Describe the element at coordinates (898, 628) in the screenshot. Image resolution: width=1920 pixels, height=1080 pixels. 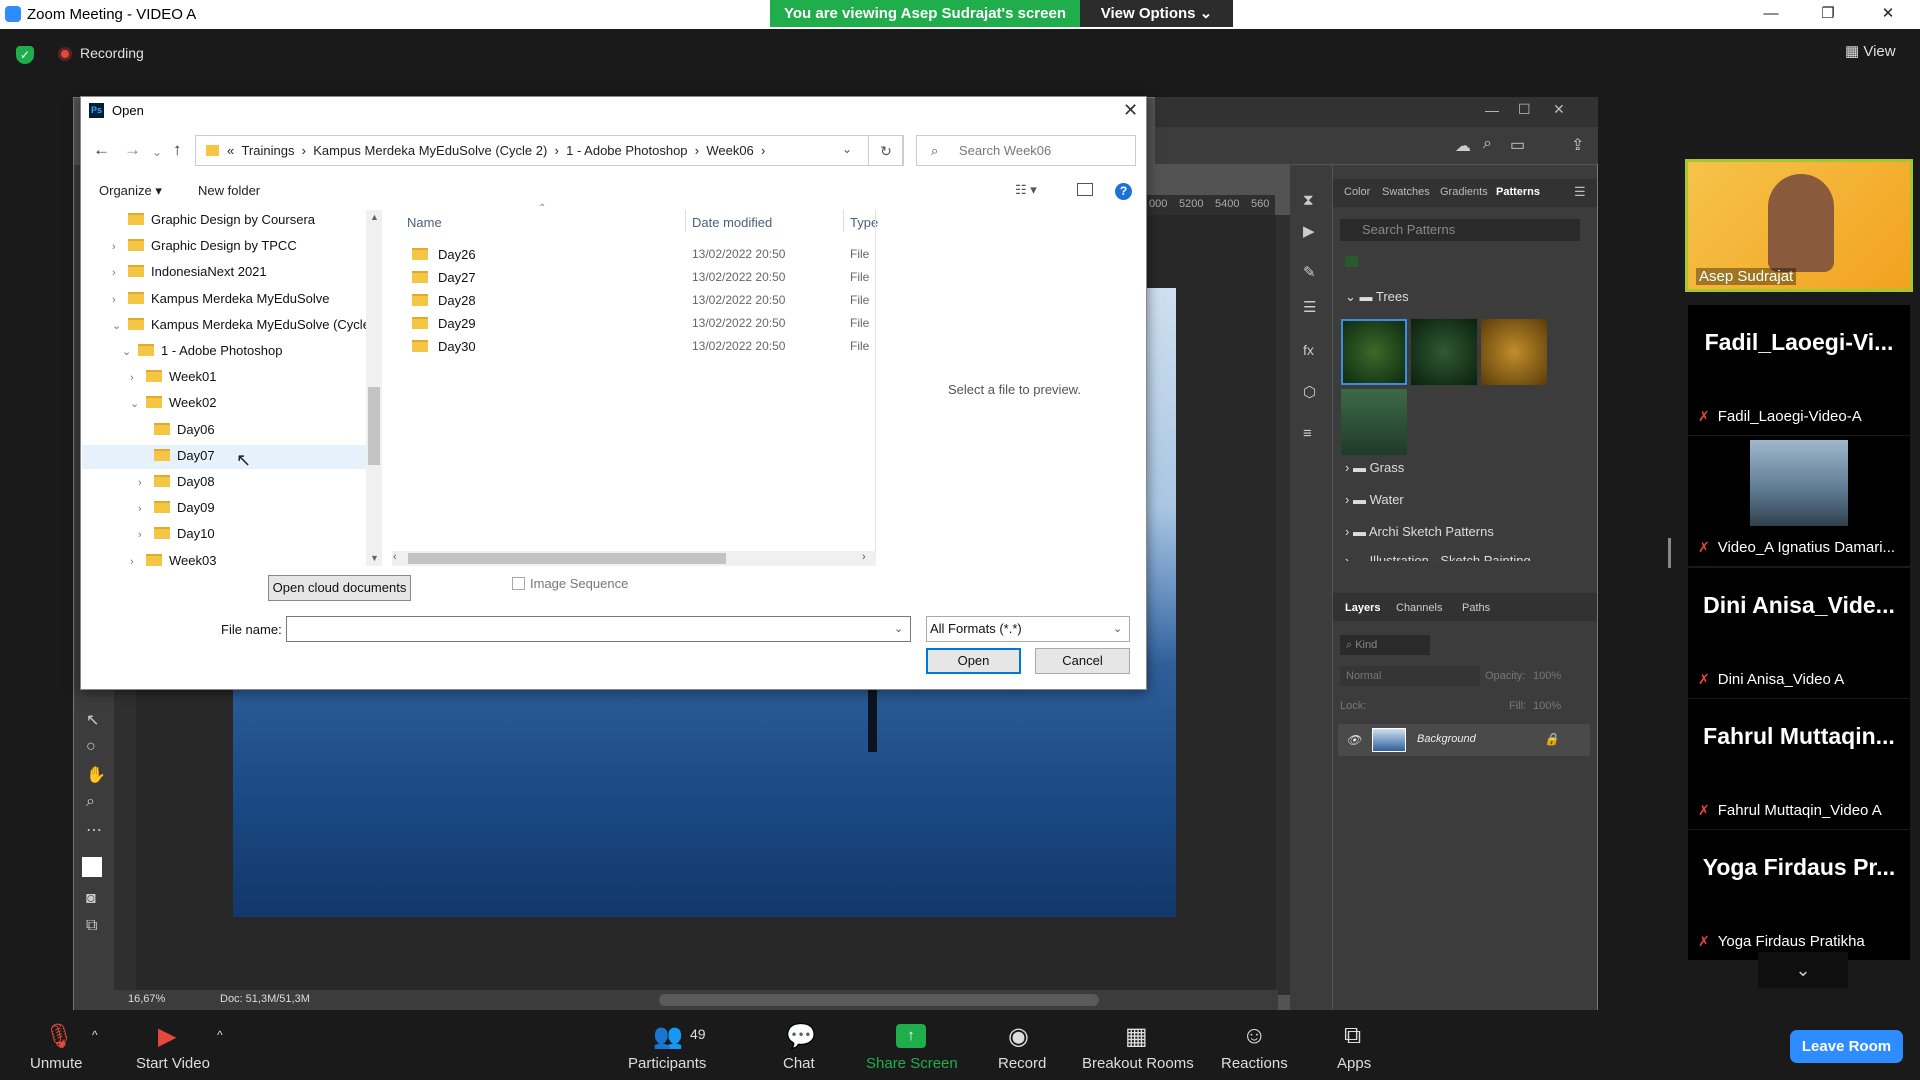
I see `file-name-dropdown-icon: ⌄` at that location.